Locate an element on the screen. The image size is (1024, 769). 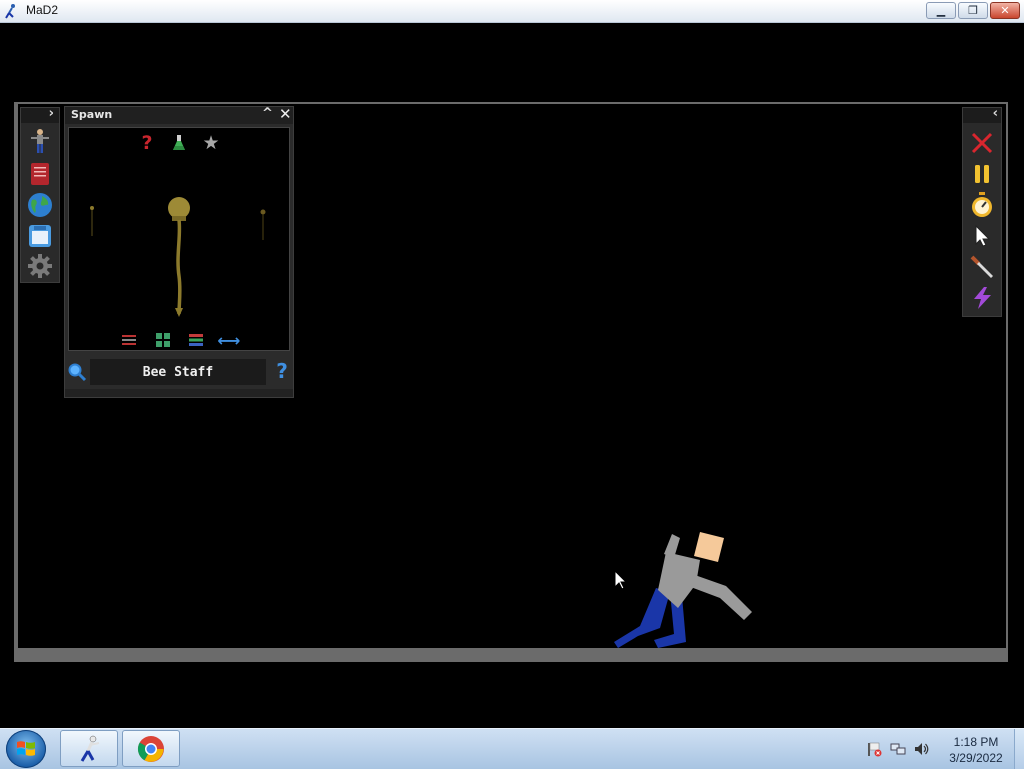
show-desktop-button is located at coordinates (1019, 749).